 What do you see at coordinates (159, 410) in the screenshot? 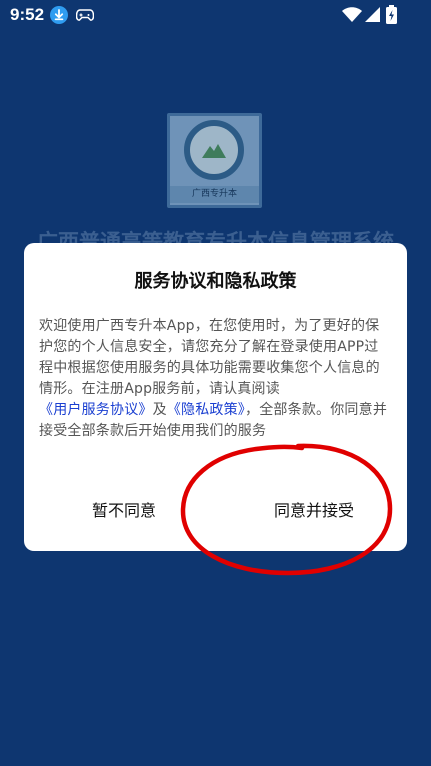
I see `dialog-body-and: 及` at bounding box center [159, 410].